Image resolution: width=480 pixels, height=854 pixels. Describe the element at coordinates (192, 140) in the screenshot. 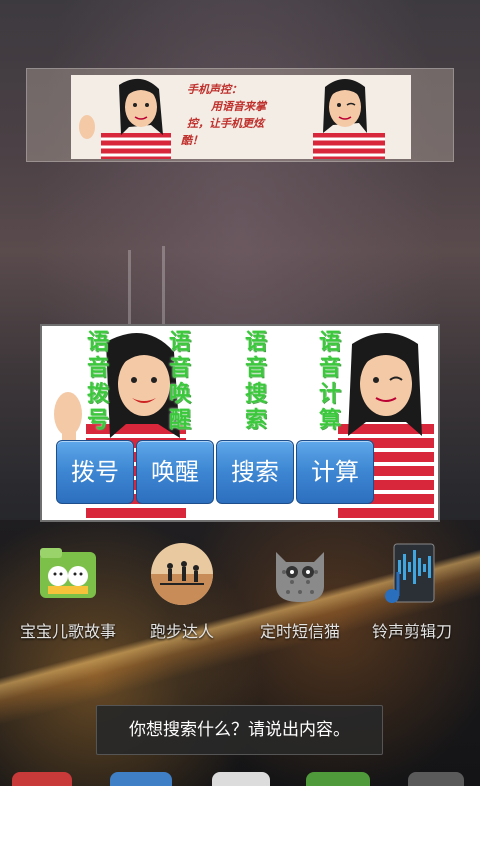

I see `banner-line: 酷！` at that location.